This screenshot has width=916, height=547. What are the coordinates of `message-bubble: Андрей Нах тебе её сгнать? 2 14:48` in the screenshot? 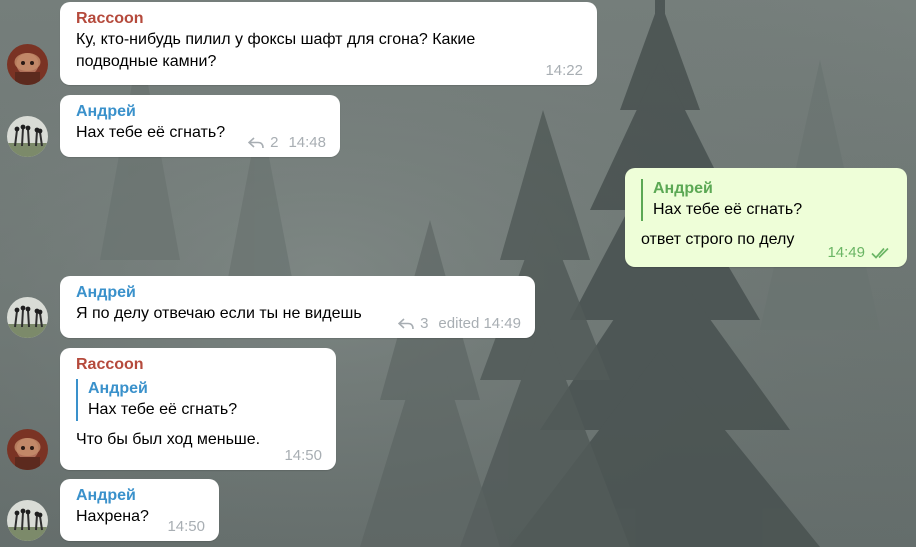 It's located at (200, 126).